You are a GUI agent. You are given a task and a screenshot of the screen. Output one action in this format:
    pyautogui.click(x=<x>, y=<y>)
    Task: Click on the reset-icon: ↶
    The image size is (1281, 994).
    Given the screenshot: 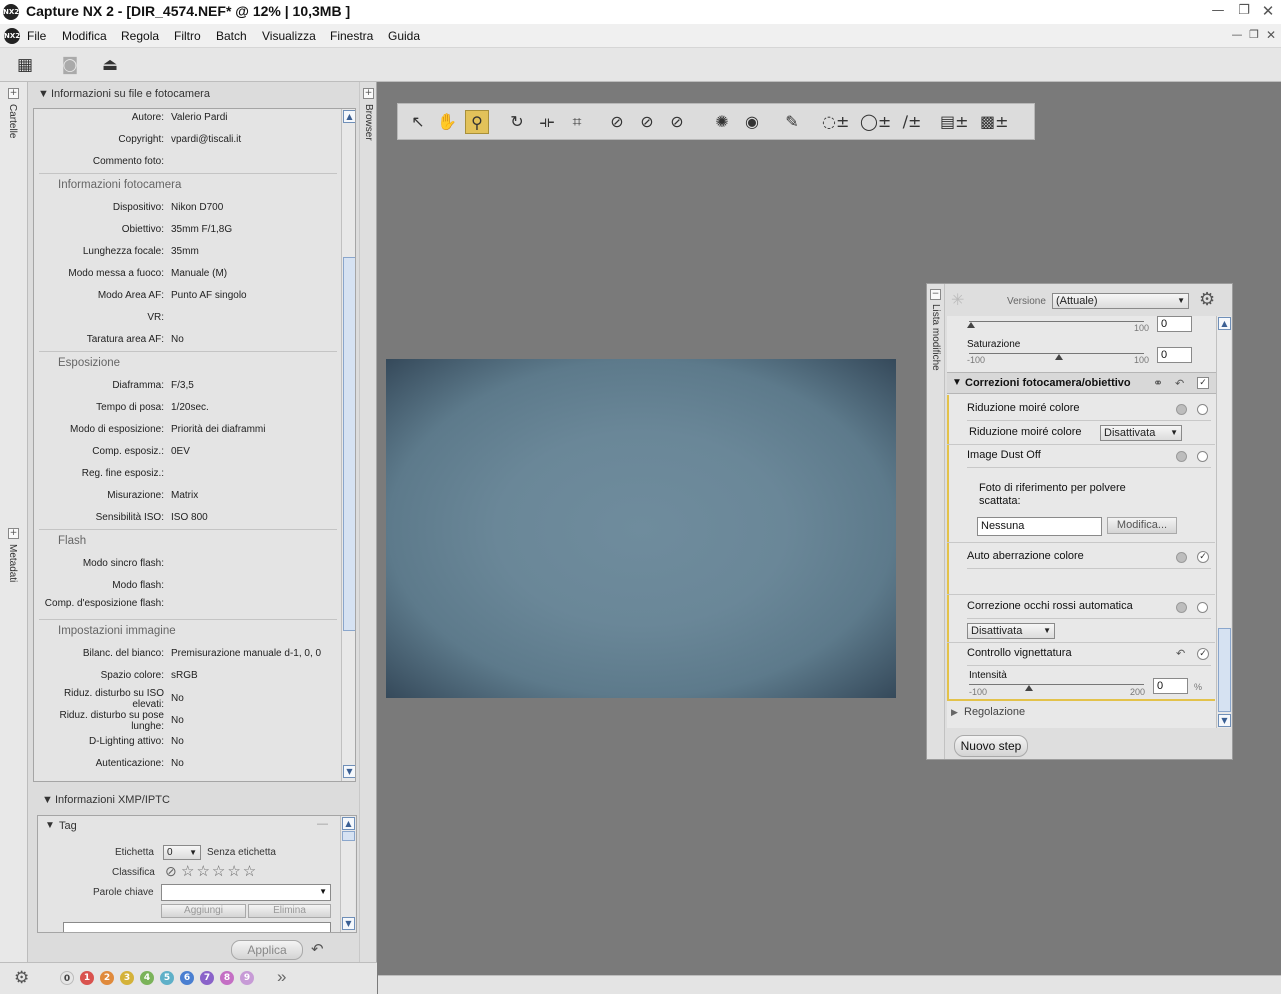 What is the action you would take?
    pyautogui.click(x=1179, y=383)
    